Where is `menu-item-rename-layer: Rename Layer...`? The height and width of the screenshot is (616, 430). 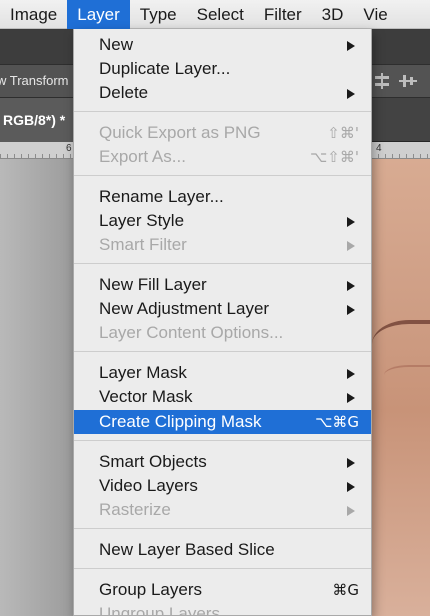 menu-item-rename-layer: Rename Layer... is located at coordinates (222, 197).